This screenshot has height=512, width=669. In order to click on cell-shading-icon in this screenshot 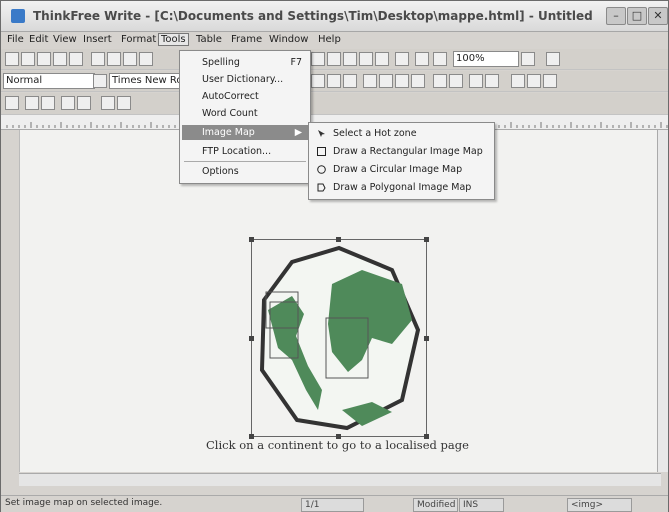, I will do `click(124, 103)`.